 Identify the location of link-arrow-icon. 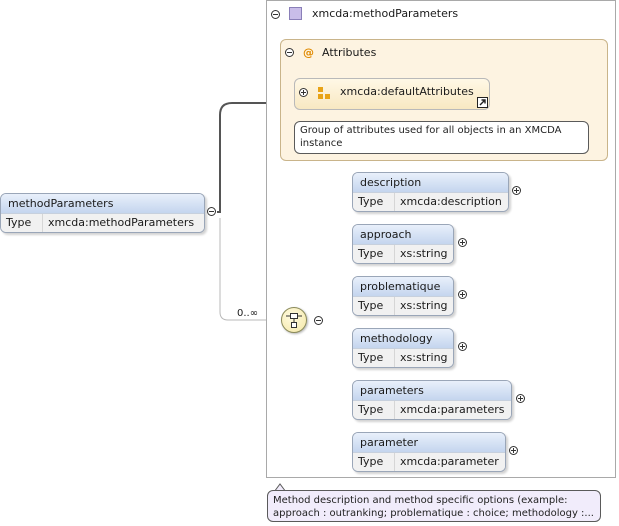
(482, 102).